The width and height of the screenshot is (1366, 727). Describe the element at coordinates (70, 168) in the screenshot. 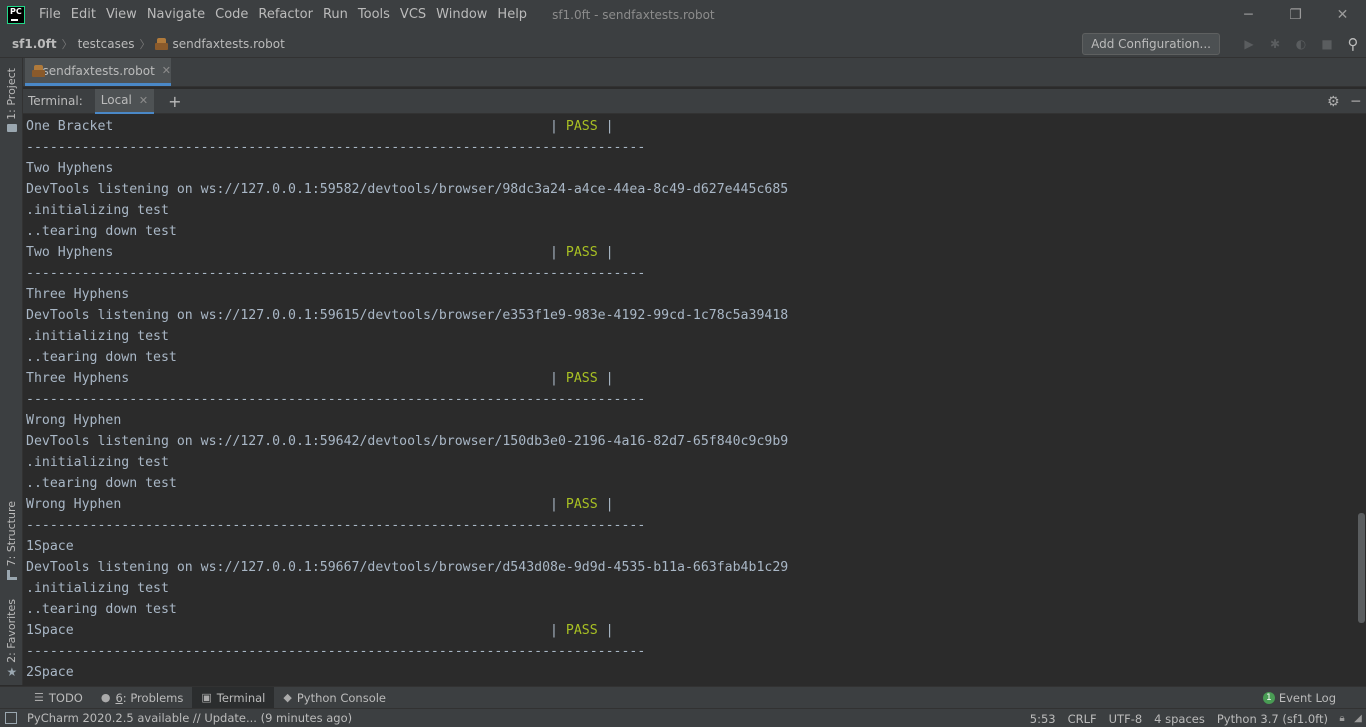

I see `terminal-line: Two Hyphens` at that location.